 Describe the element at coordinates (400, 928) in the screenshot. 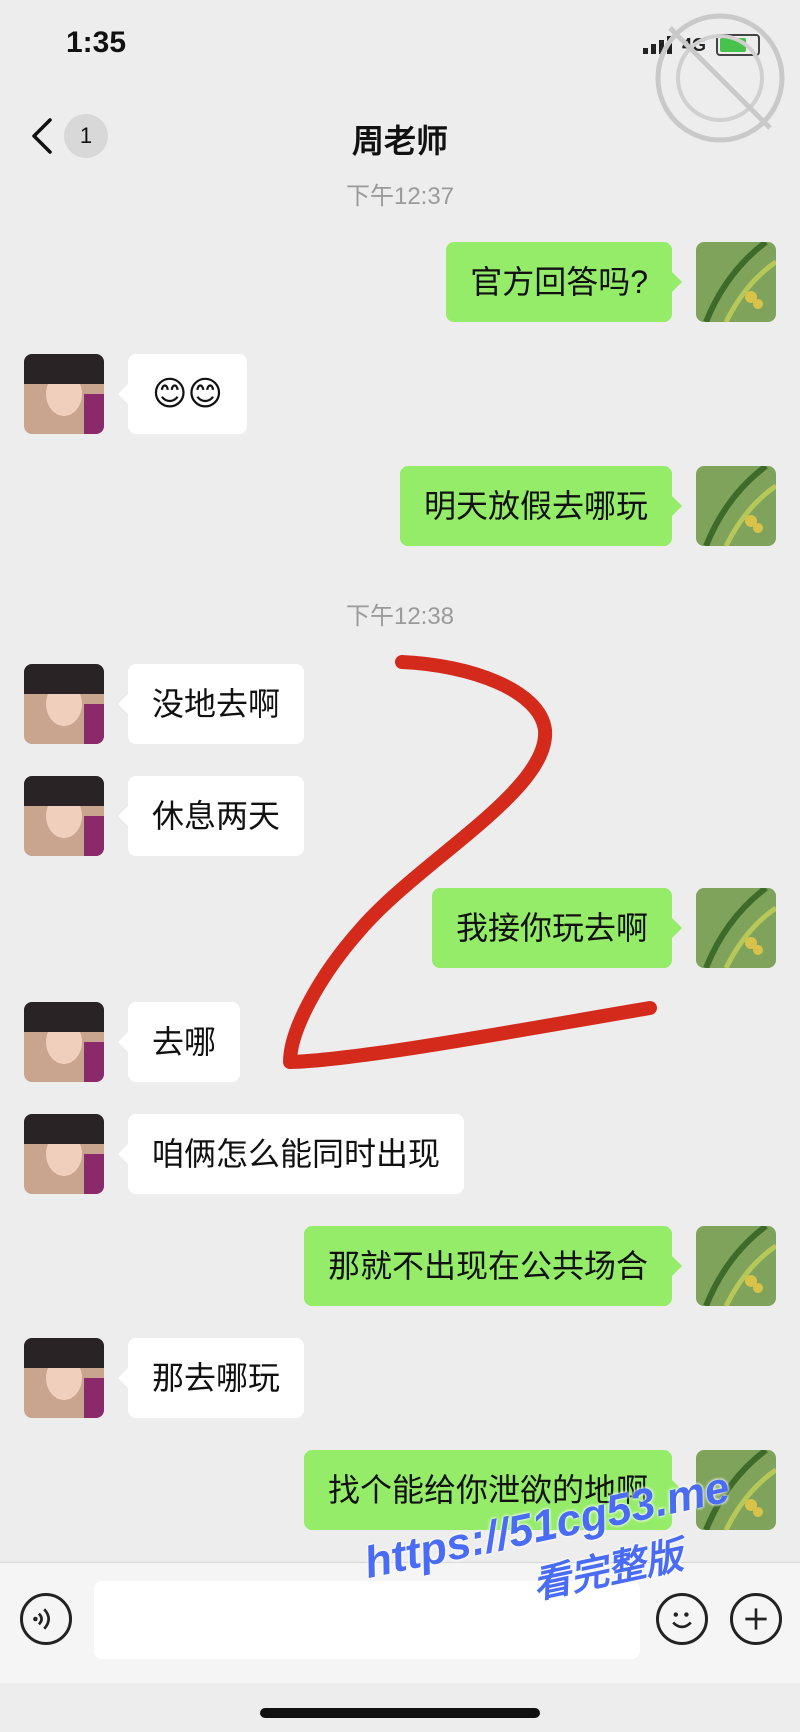

I see `message-row: 我接你玩去啊` at that location.